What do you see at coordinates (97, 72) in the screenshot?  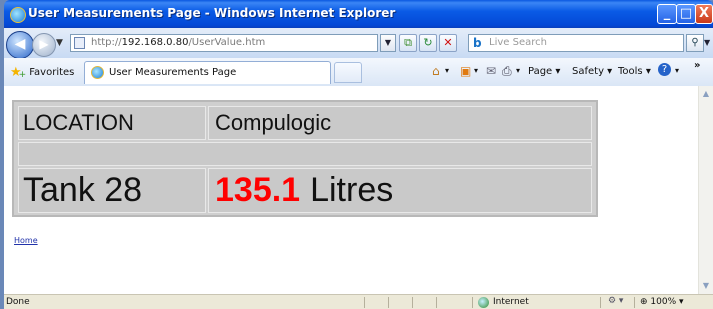 I see `ie-page-icon` at bounding box center [97, 72].